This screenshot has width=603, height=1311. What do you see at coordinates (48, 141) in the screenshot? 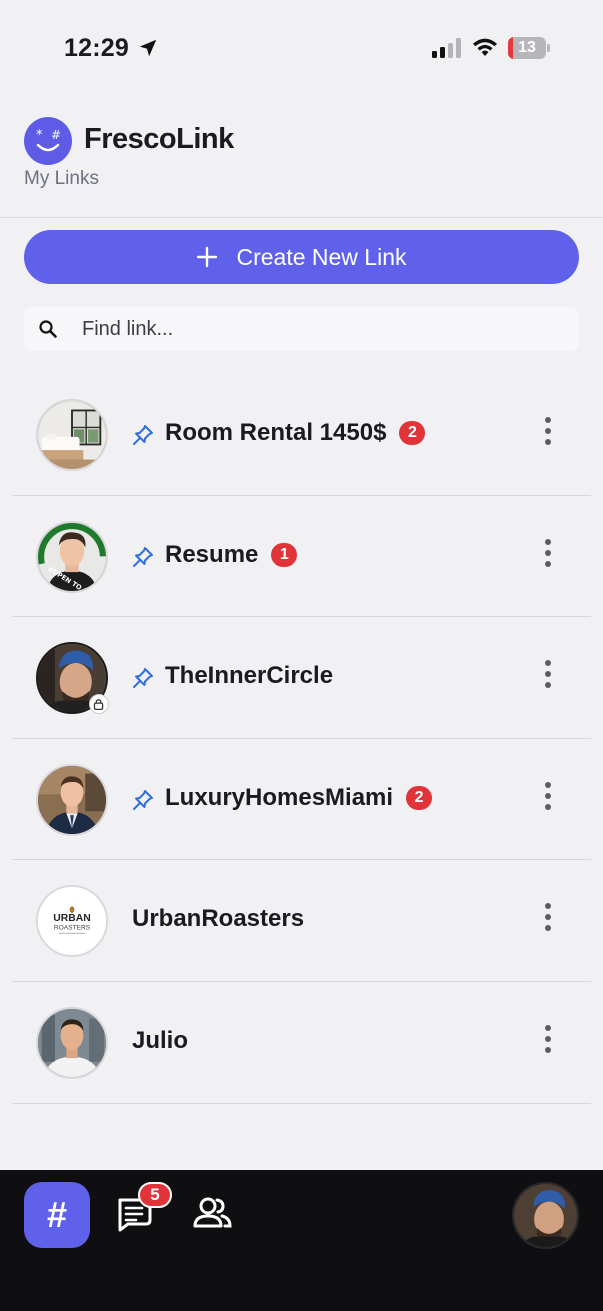
I see `smiley-logo-icon: * #` at bounding box center [48, 141].